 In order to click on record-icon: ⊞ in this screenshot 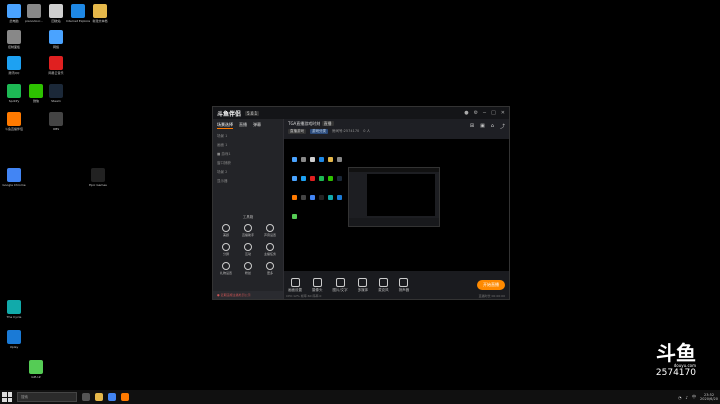, I will do `click(472, 126)`.